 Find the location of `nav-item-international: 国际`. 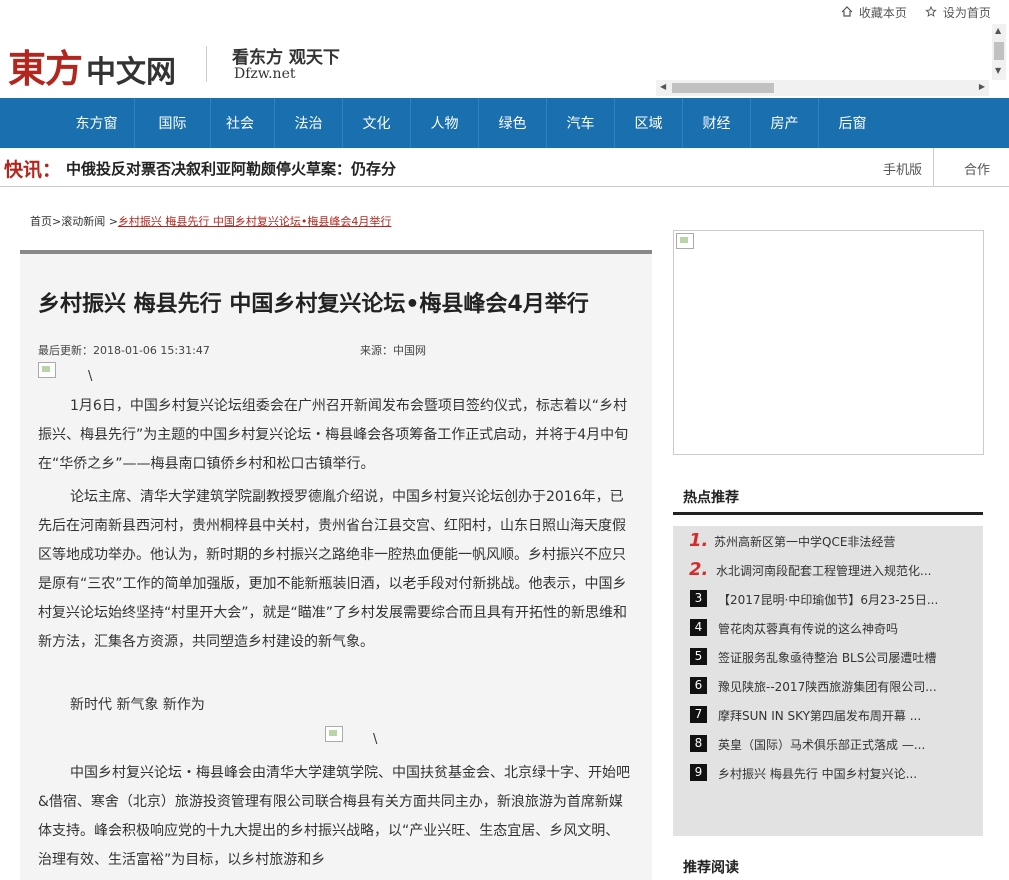

nav-item-international: 国际 is located at coordinates (173, 123).